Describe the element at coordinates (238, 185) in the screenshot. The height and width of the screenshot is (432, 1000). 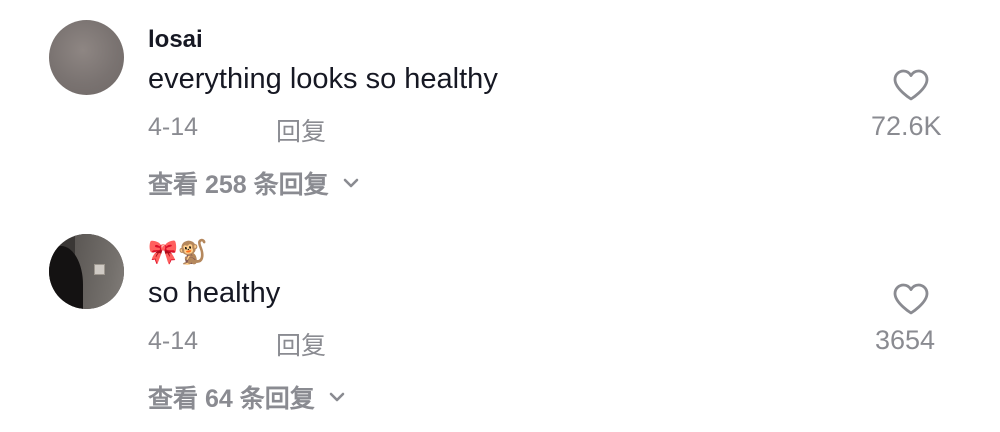
I see `view-replies-label: 查看 258 条回复` at that location.